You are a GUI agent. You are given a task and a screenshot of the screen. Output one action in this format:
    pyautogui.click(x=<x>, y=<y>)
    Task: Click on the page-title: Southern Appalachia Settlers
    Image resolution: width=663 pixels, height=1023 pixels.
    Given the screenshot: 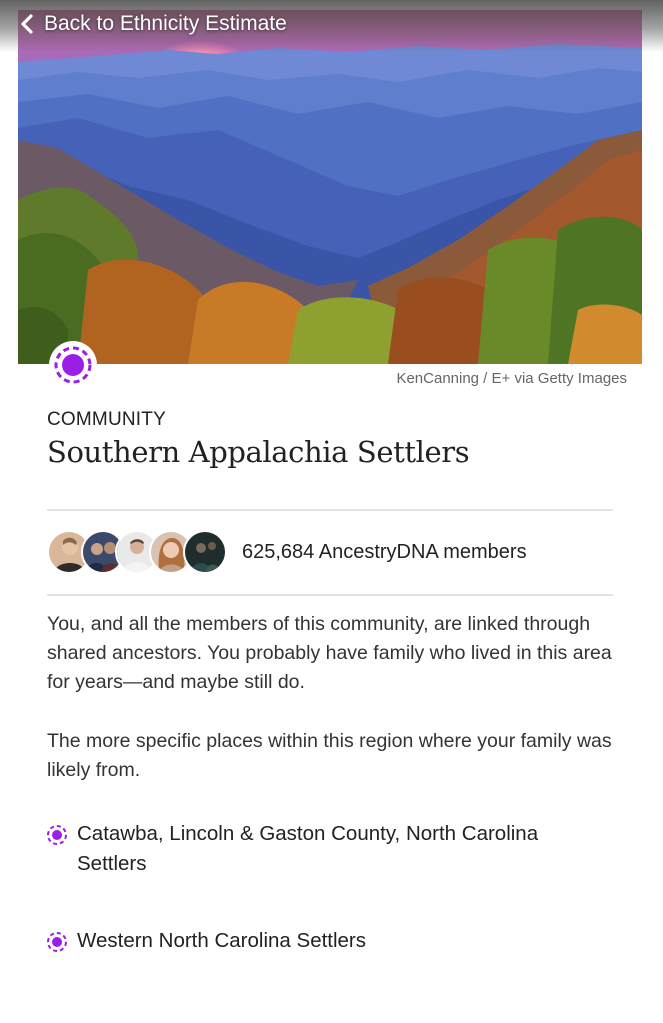 What is the action you would take?
    pyautogui.click(x=258, y=452)
    